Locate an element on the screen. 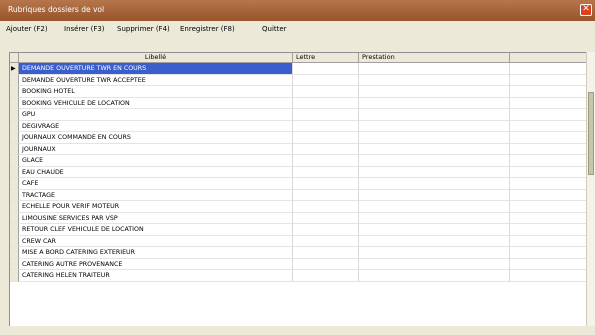  close-button: ✕ is located at coordinates (586, 10).